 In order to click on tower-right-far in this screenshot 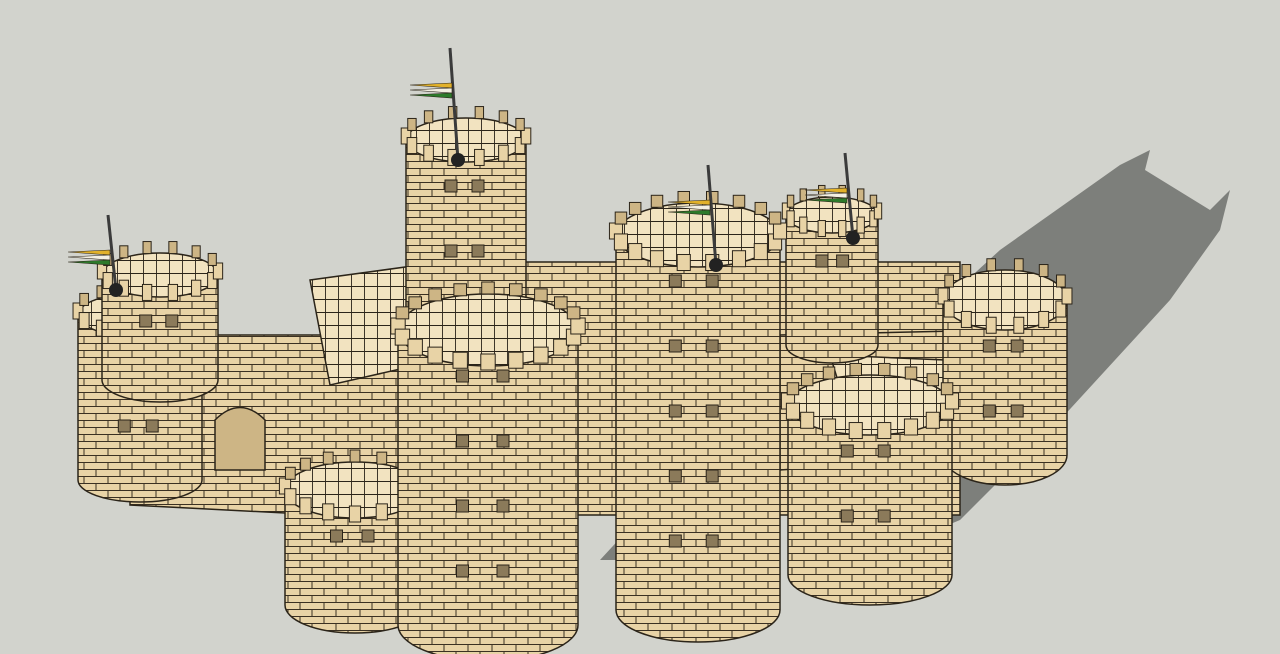, I will do `click(1005, 372)`.